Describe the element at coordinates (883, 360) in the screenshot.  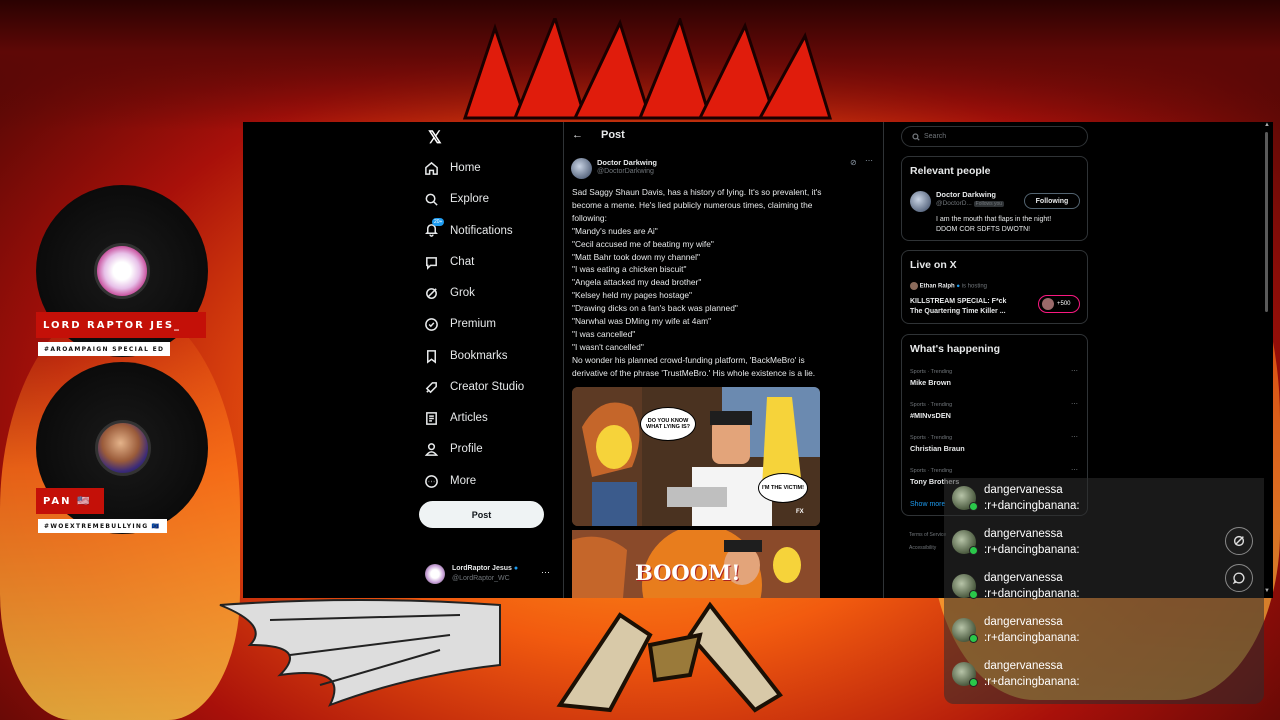
I see `divider-right` at that location.